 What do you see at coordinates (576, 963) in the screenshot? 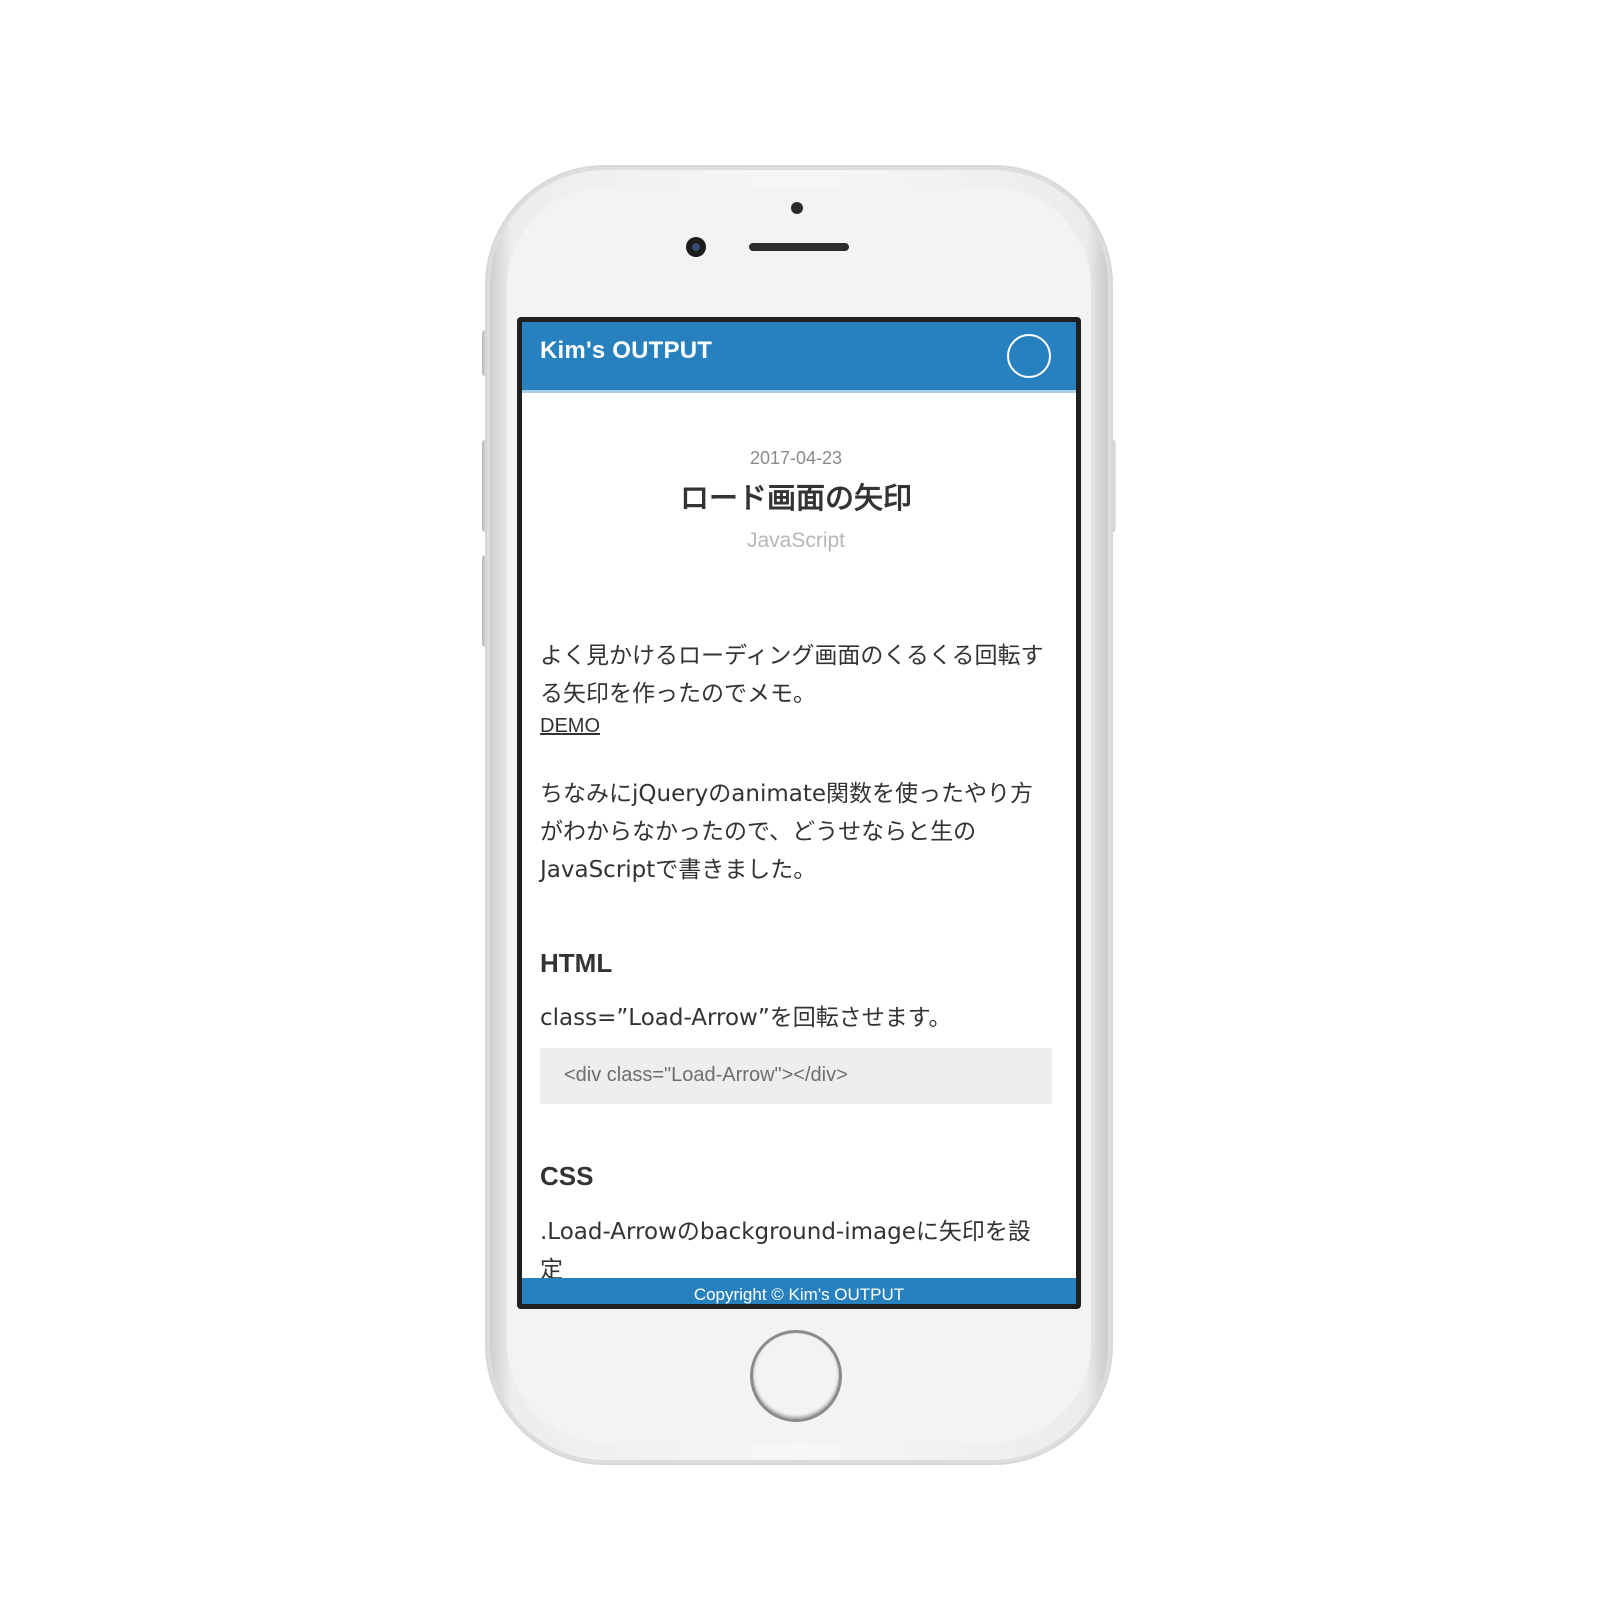
I see `section-heading-html: HTML` at bounding box center [576, 963].